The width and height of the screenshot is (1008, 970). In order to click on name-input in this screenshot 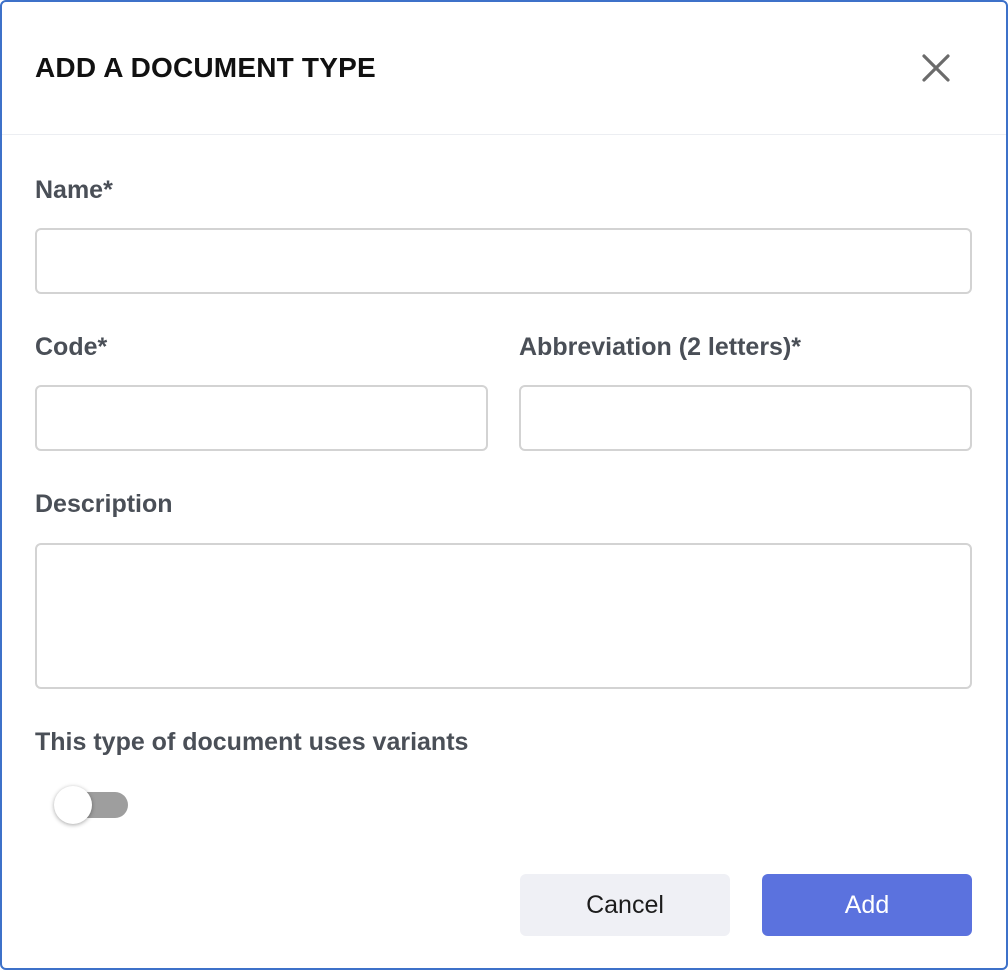, I will do `click(503, 261)`.